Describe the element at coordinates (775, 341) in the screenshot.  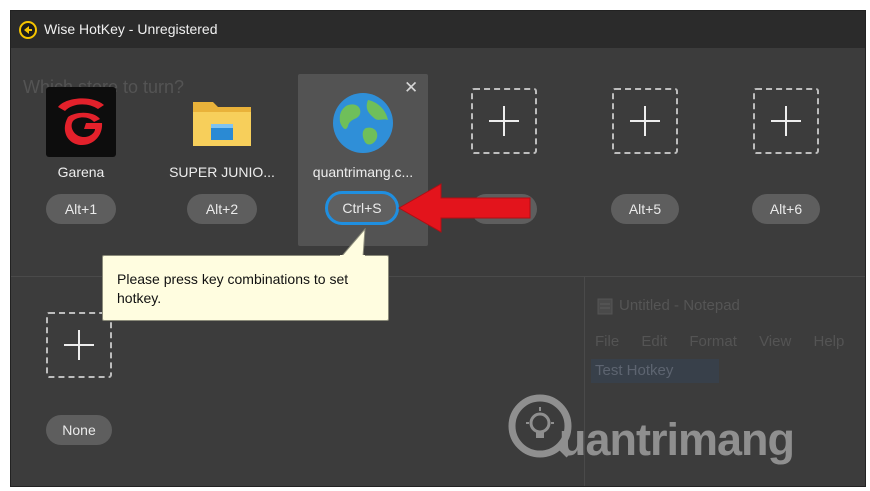
I see `notepad-menu-view: View` at that location.